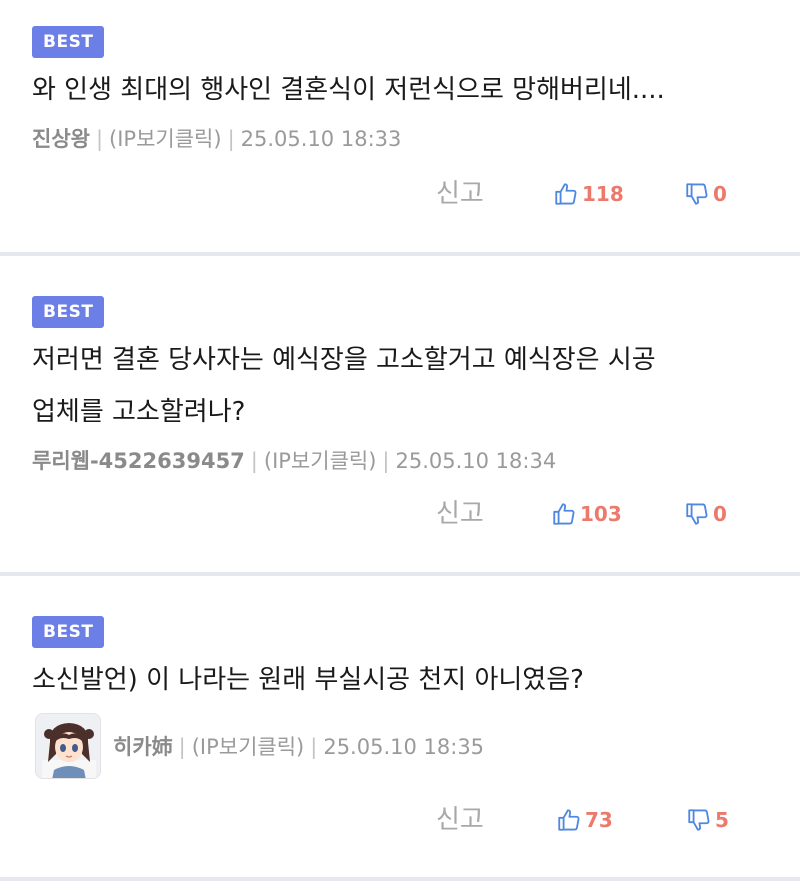 Image resolution: width=800 pixels, height=881 pixels. I want to click on comment-text: 소신발언) 이 나라는 원래 부실시공 천지 아니였음?, so click(308, 680).